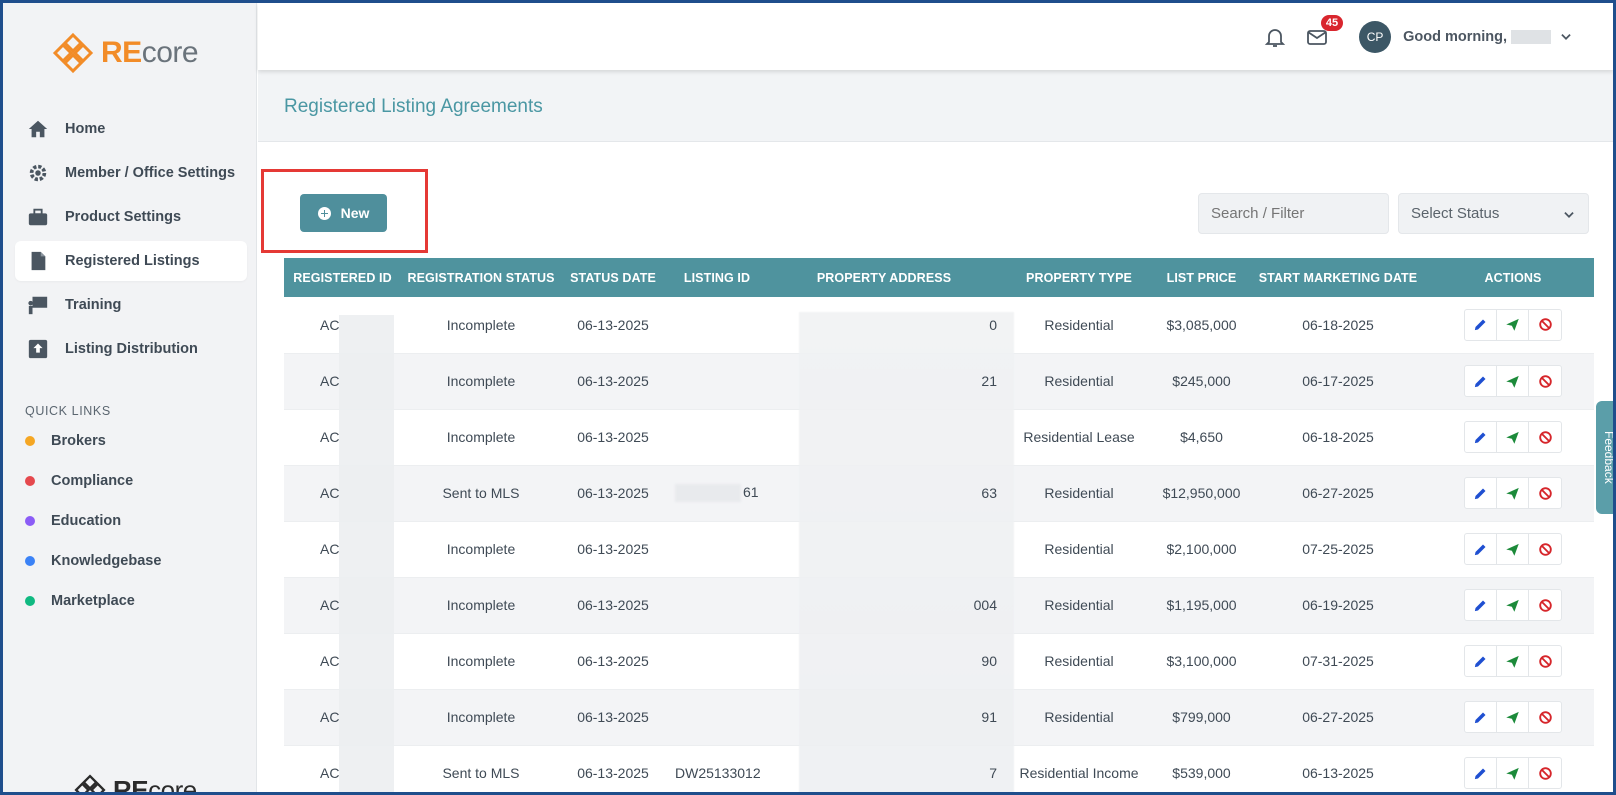  Describe the element at coordinates (708, 493) in the screenshot. I see `redacted-value` at that location.